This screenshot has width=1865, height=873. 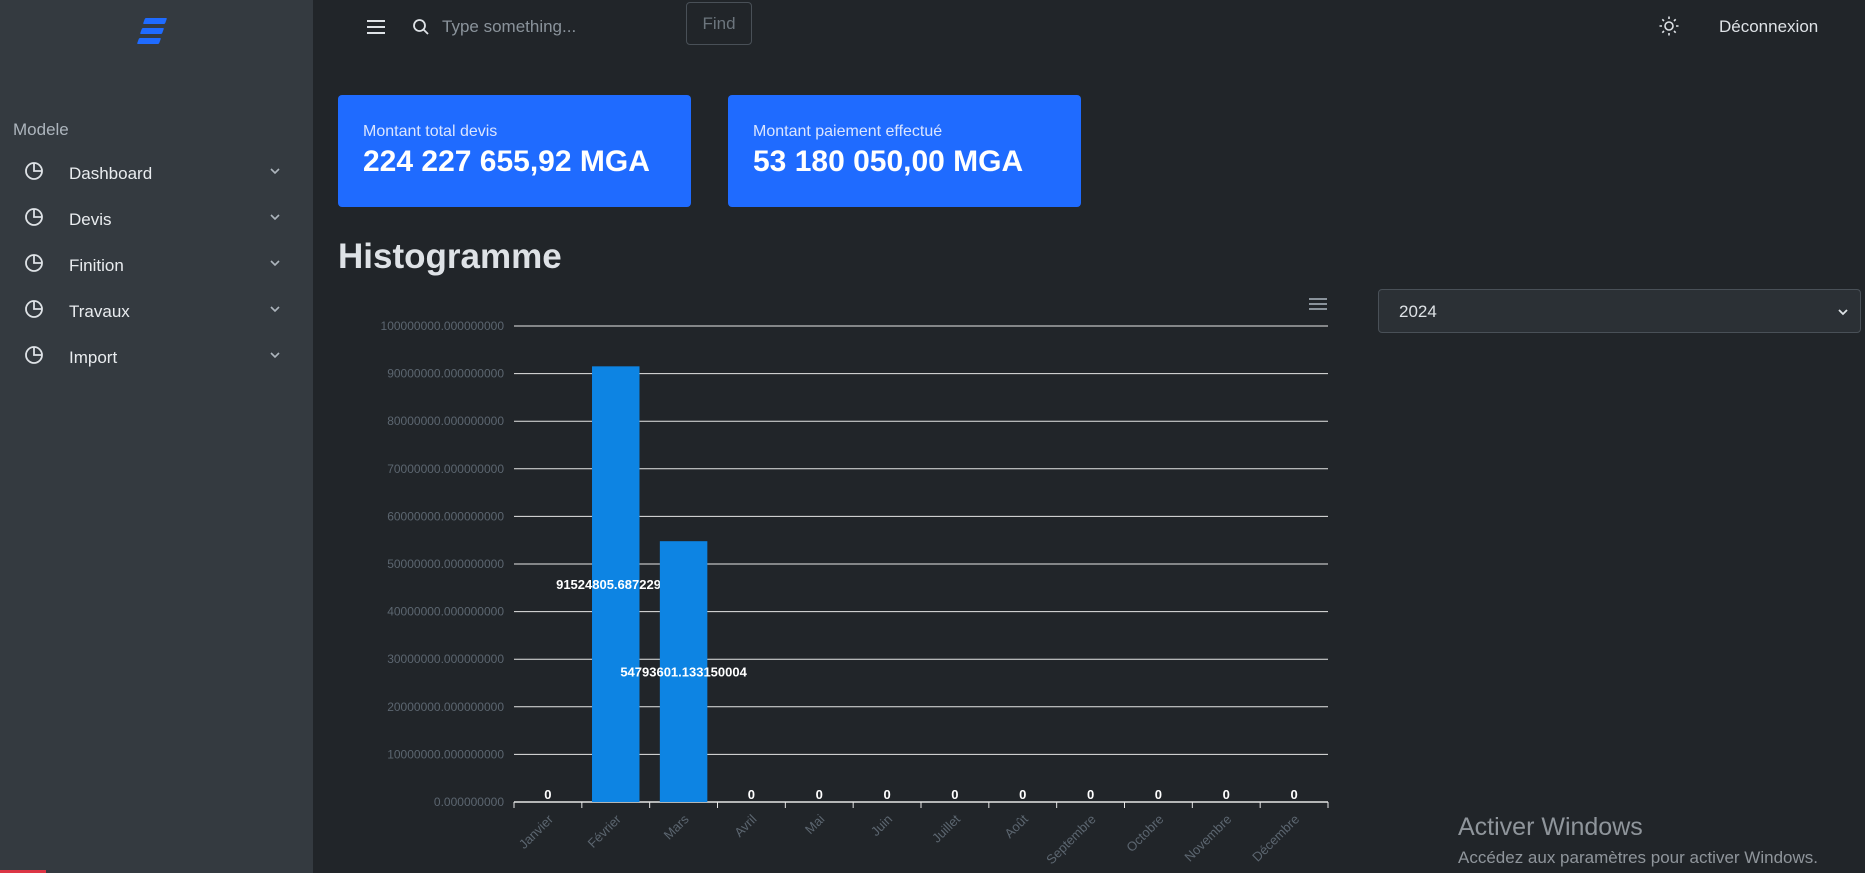 What do you see at coordinates (96, 265) in the screenshot?
I see `sidebar-item-label: Finition` at bounding box center [96, 265].